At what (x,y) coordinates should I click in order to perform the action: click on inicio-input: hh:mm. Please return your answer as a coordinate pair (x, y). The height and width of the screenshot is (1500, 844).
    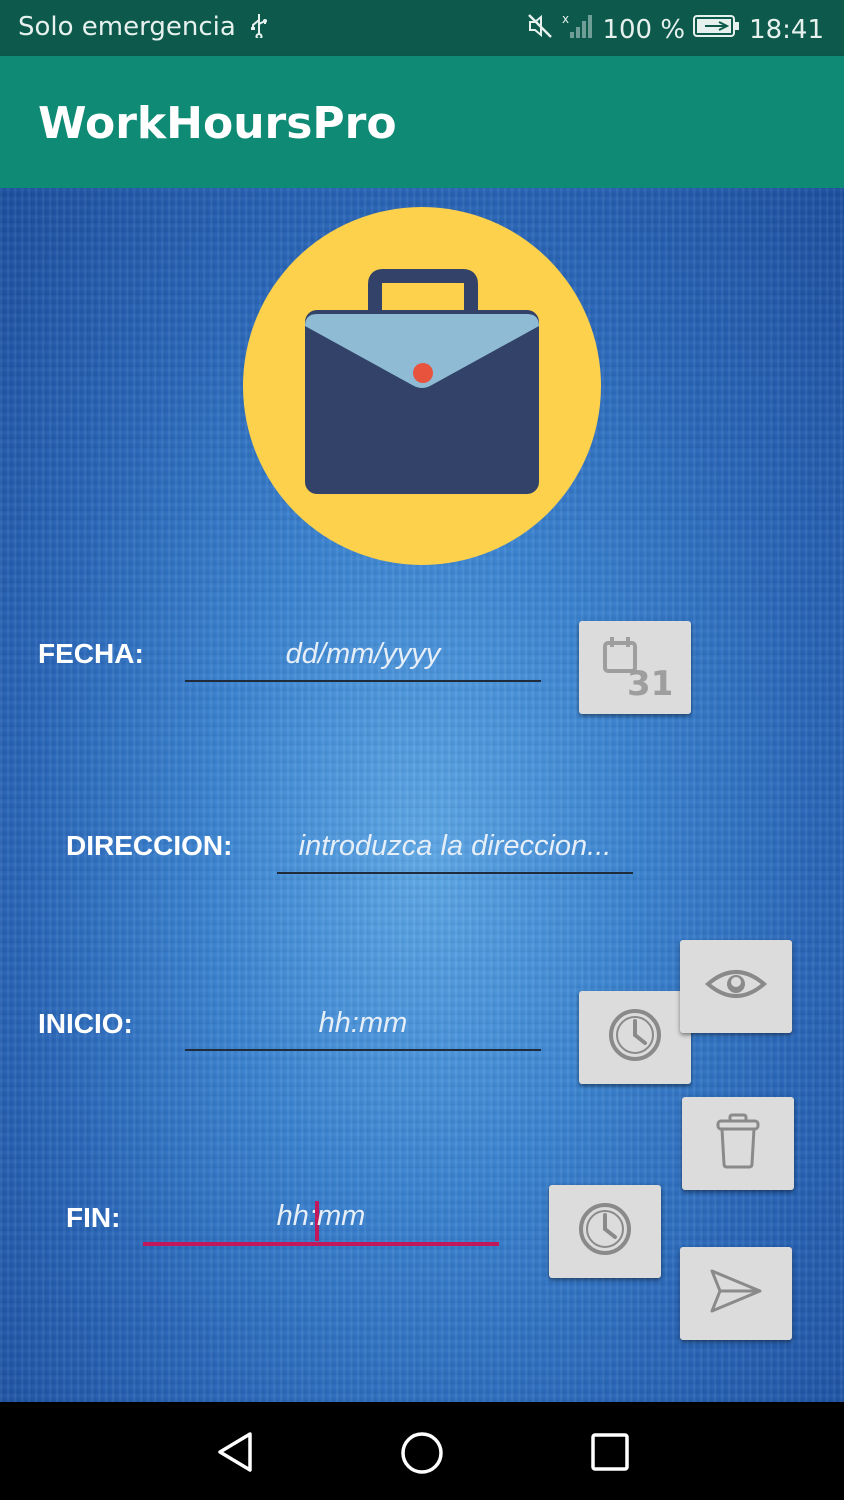
    Looking at the image, I should click on (363, 1025).